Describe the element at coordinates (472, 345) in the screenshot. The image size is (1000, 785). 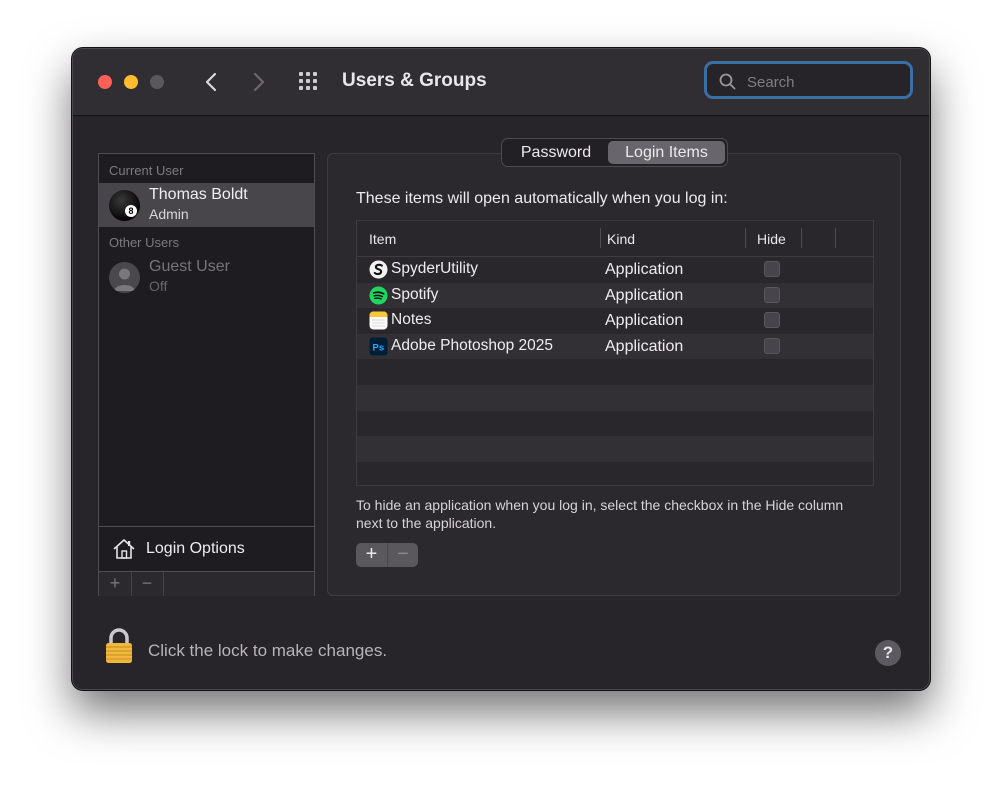
I see `item-name: Adobe Photoshop 2025` at that location.